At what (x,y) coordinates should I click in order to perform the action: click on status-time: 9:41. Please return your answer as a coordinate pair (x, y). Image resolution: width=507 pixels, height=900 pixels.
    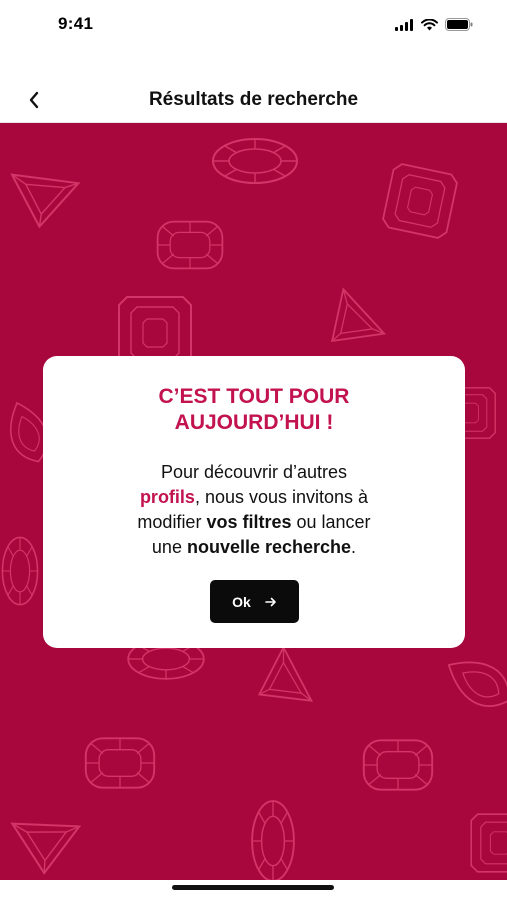
    Looking at the image, I should click on (76, 23).